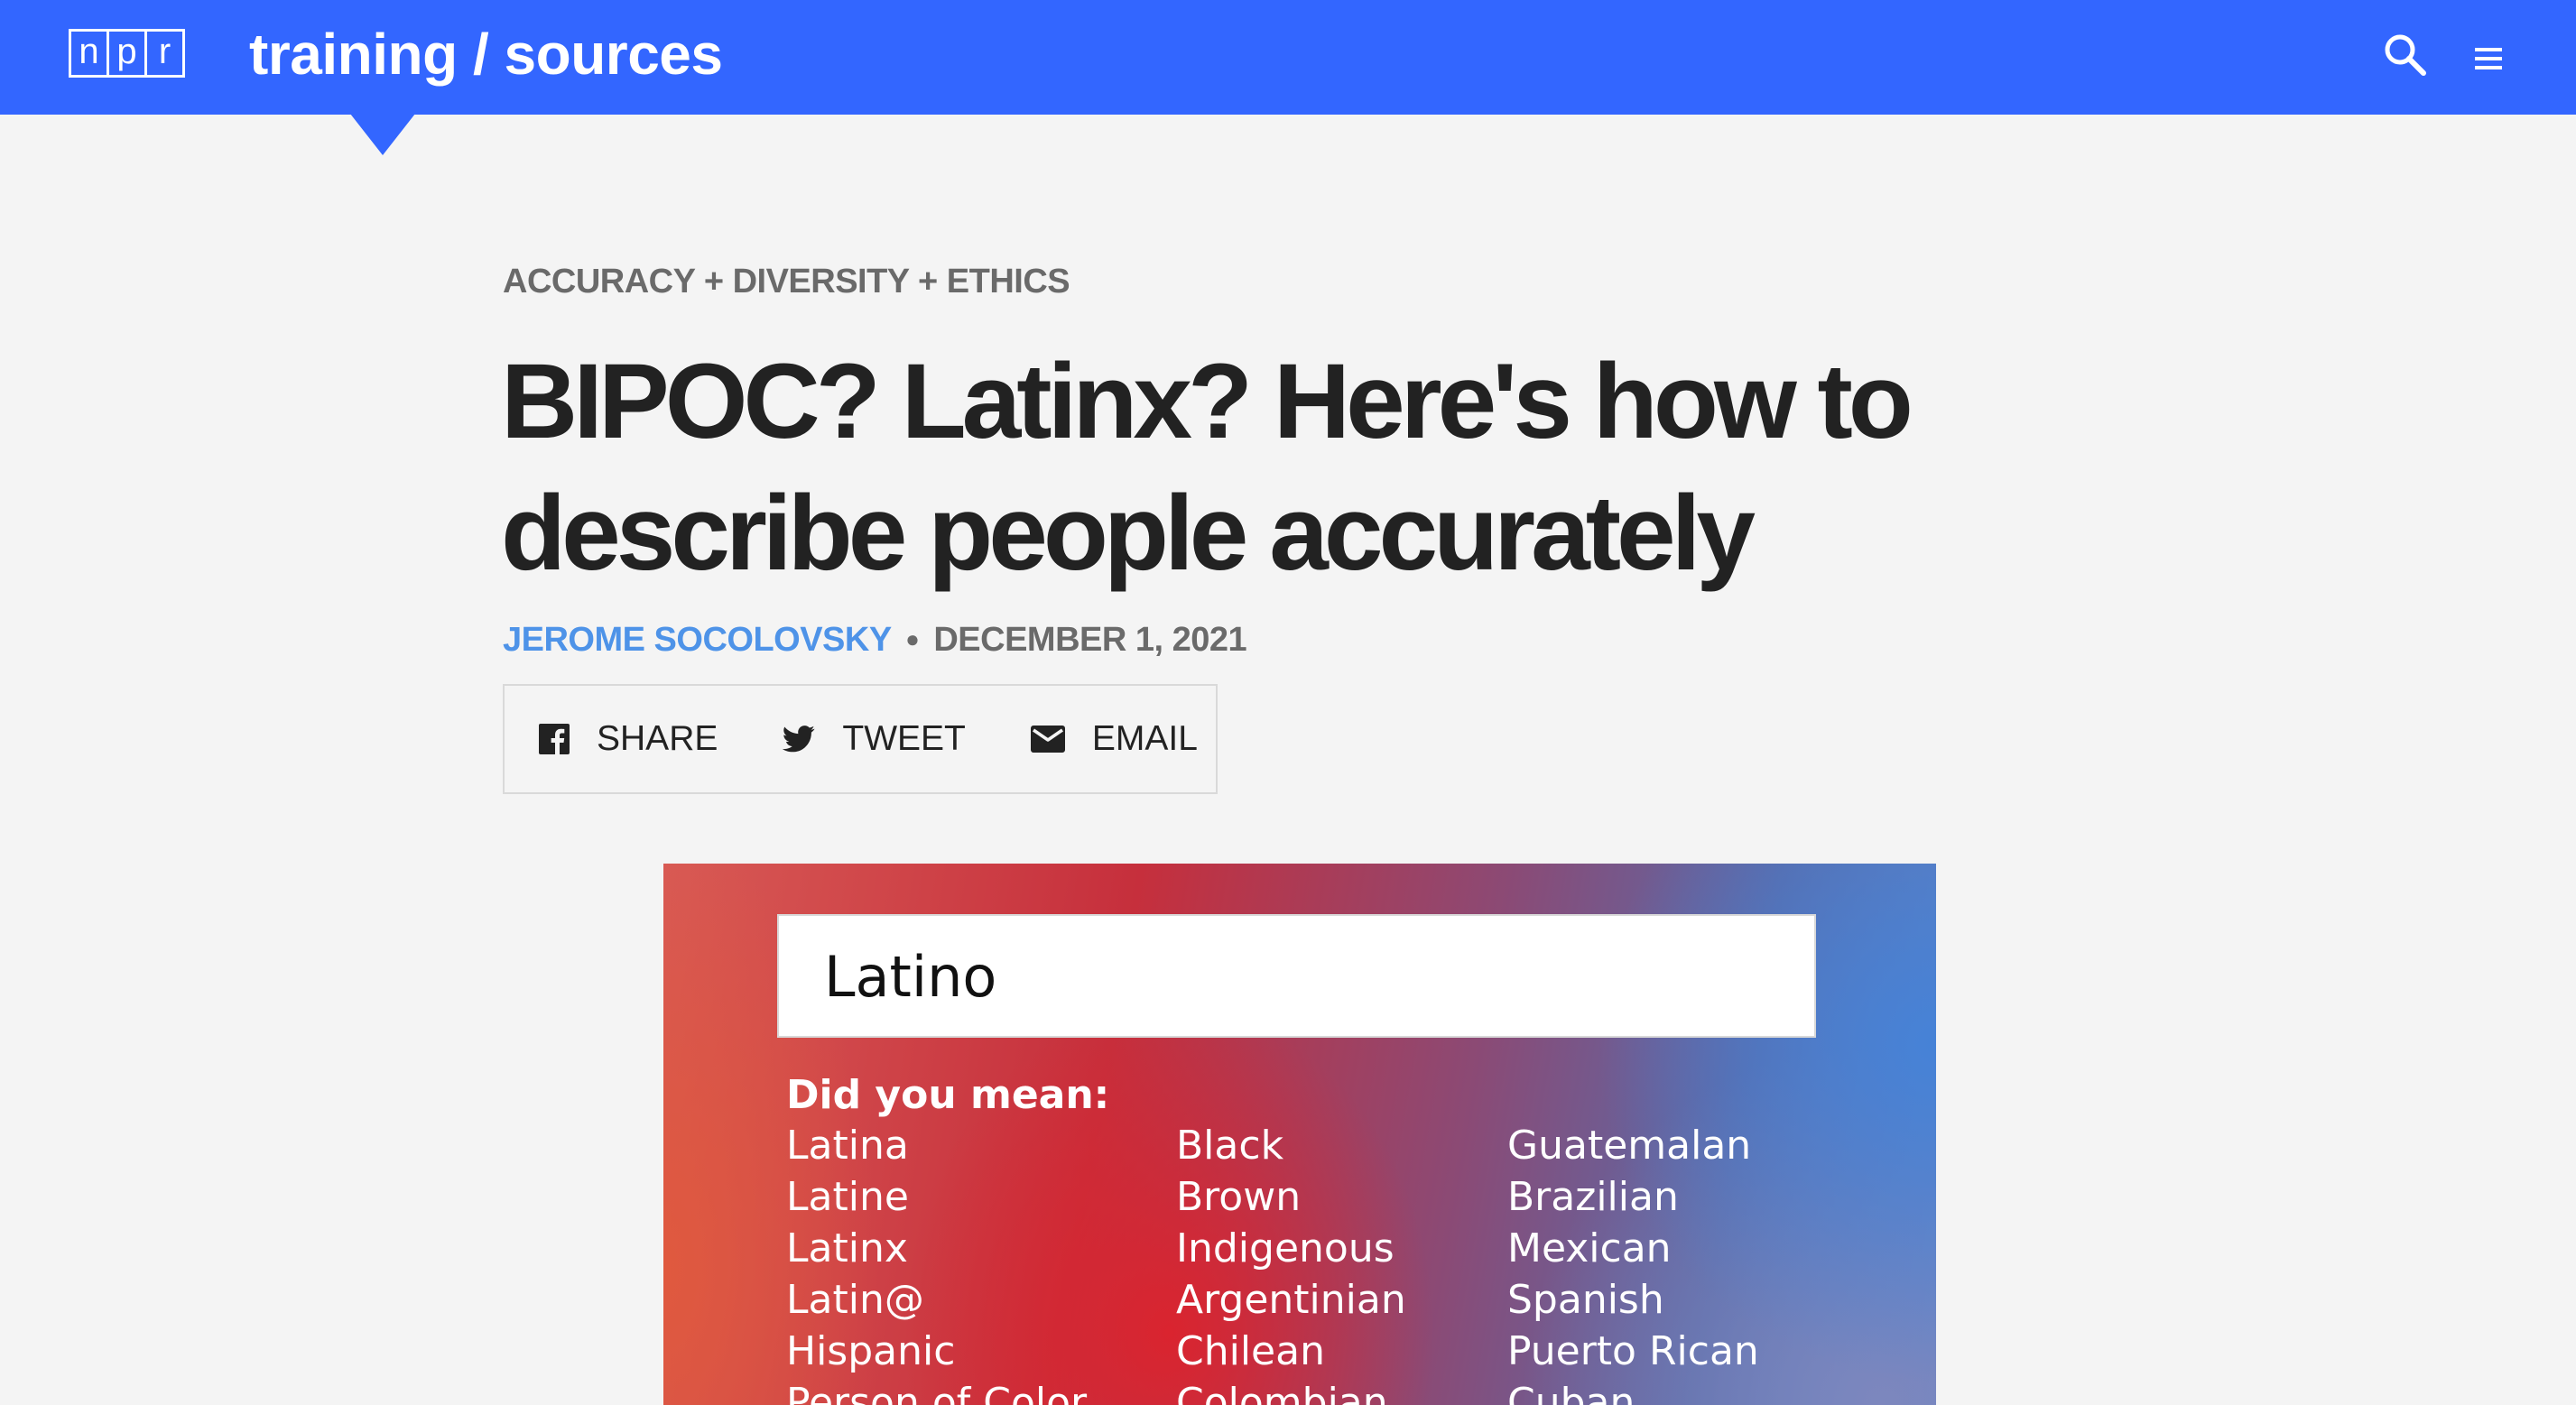 Image resolution: width=2576 pixels, height=1405 pixels. Describe the element at coordinates (847, 1248) in the screenshot. I see `suggestion-item: Latinx` at that location.